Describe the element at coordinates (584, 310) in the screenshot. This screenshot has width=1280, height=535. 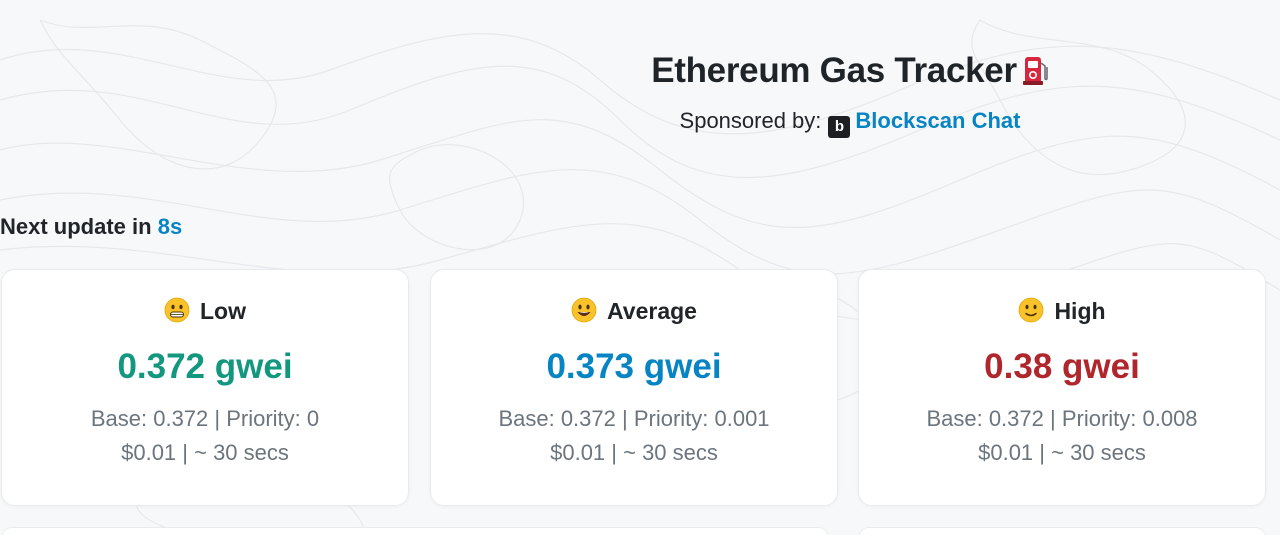
I see `smiling-face-icon` at that location.